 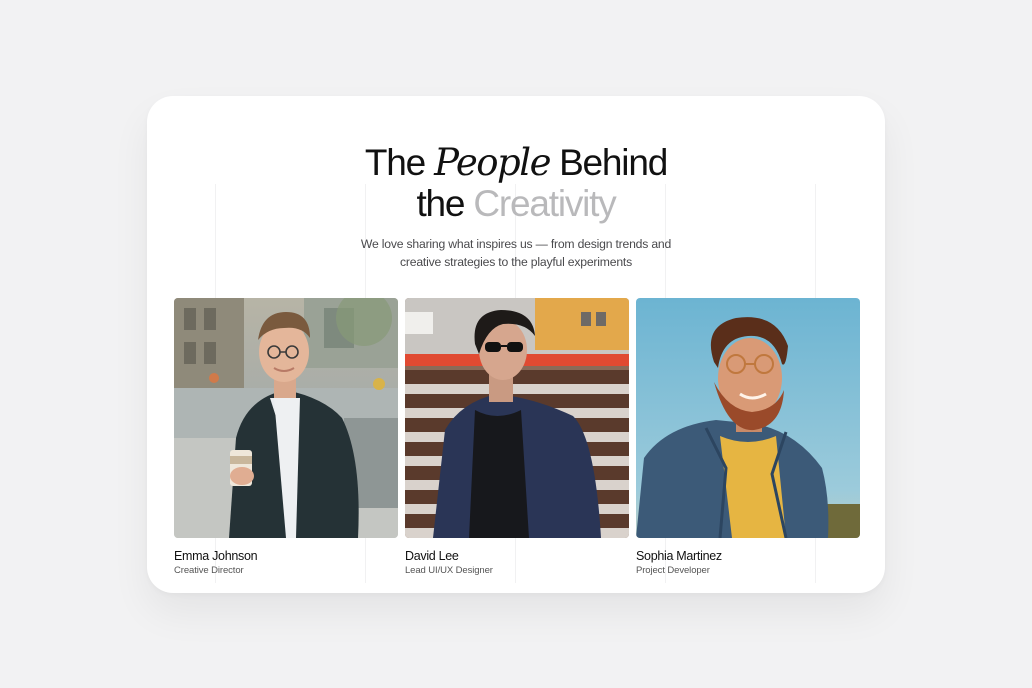 I want to click on member-name: David Lee, so click(x=432, y=556).